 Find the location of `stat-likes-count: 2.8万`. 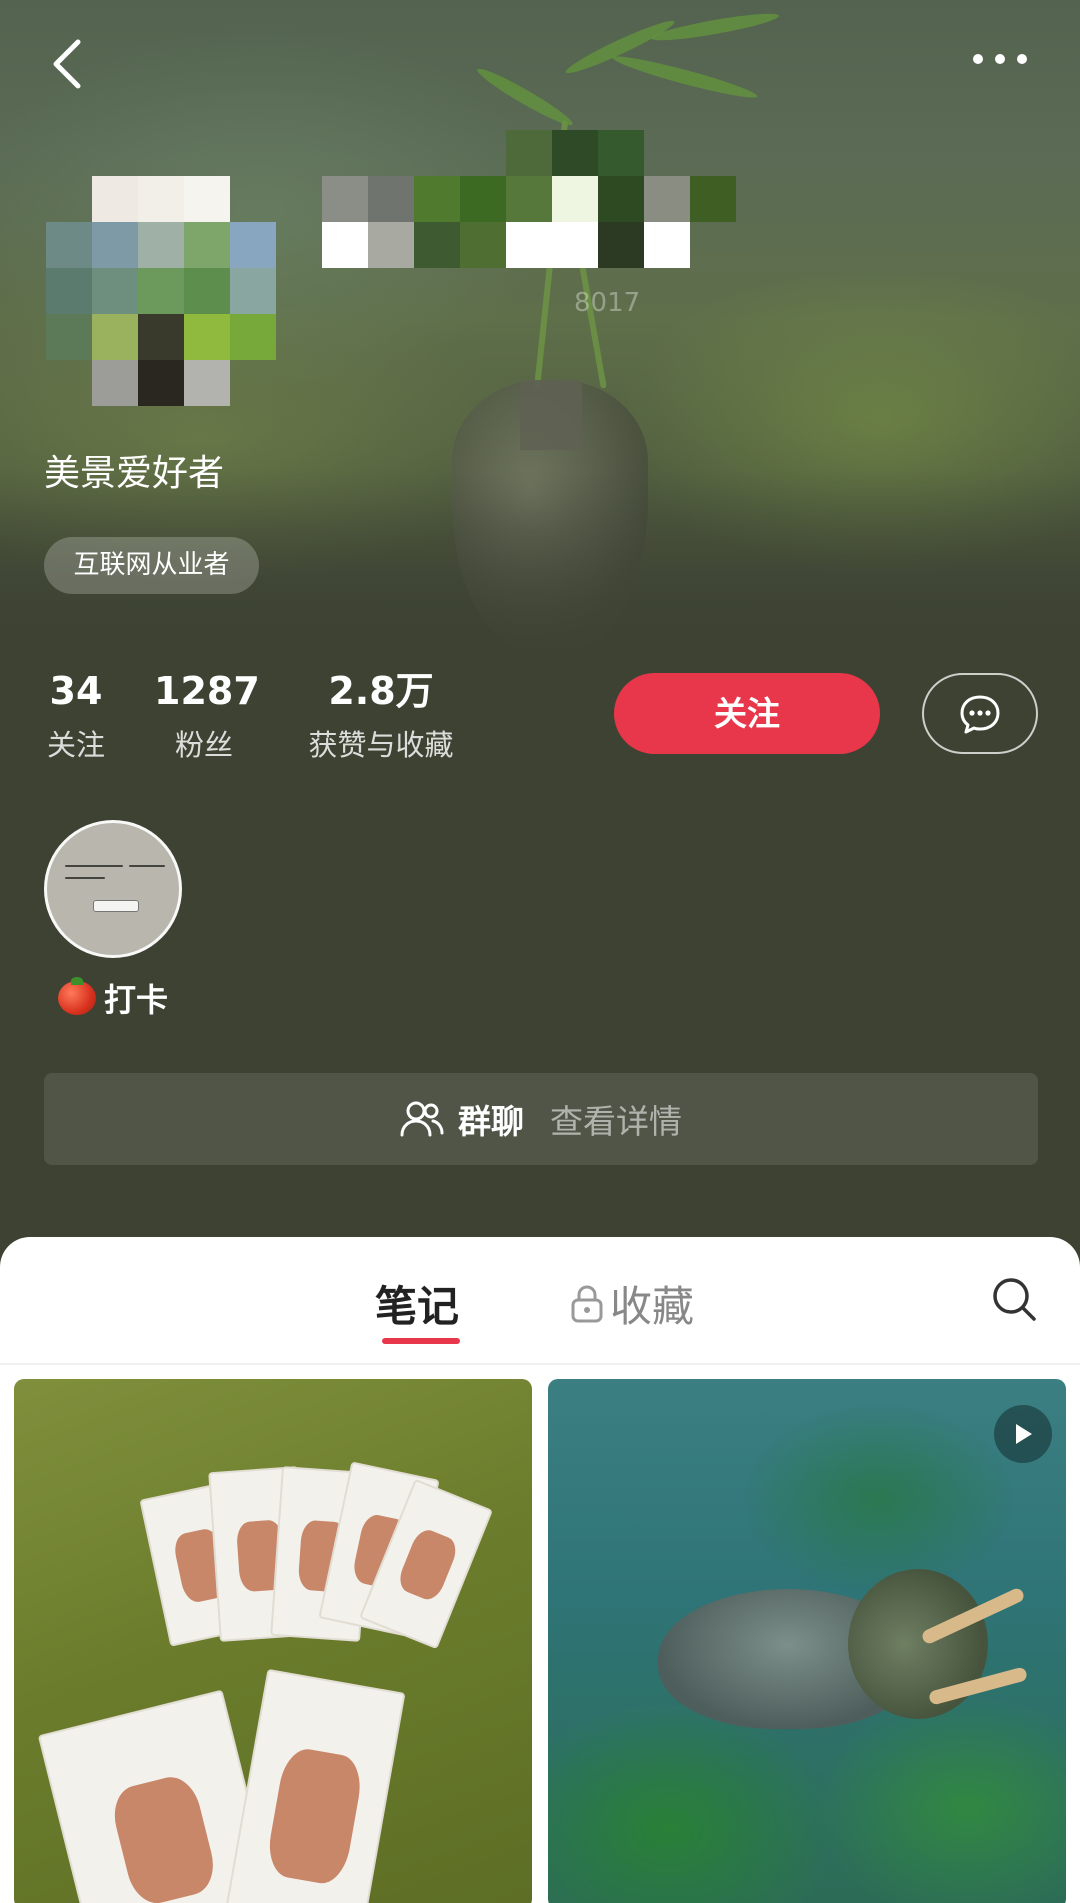

stat-likes-count: 2.8万 is located at coordinates (381, 691).